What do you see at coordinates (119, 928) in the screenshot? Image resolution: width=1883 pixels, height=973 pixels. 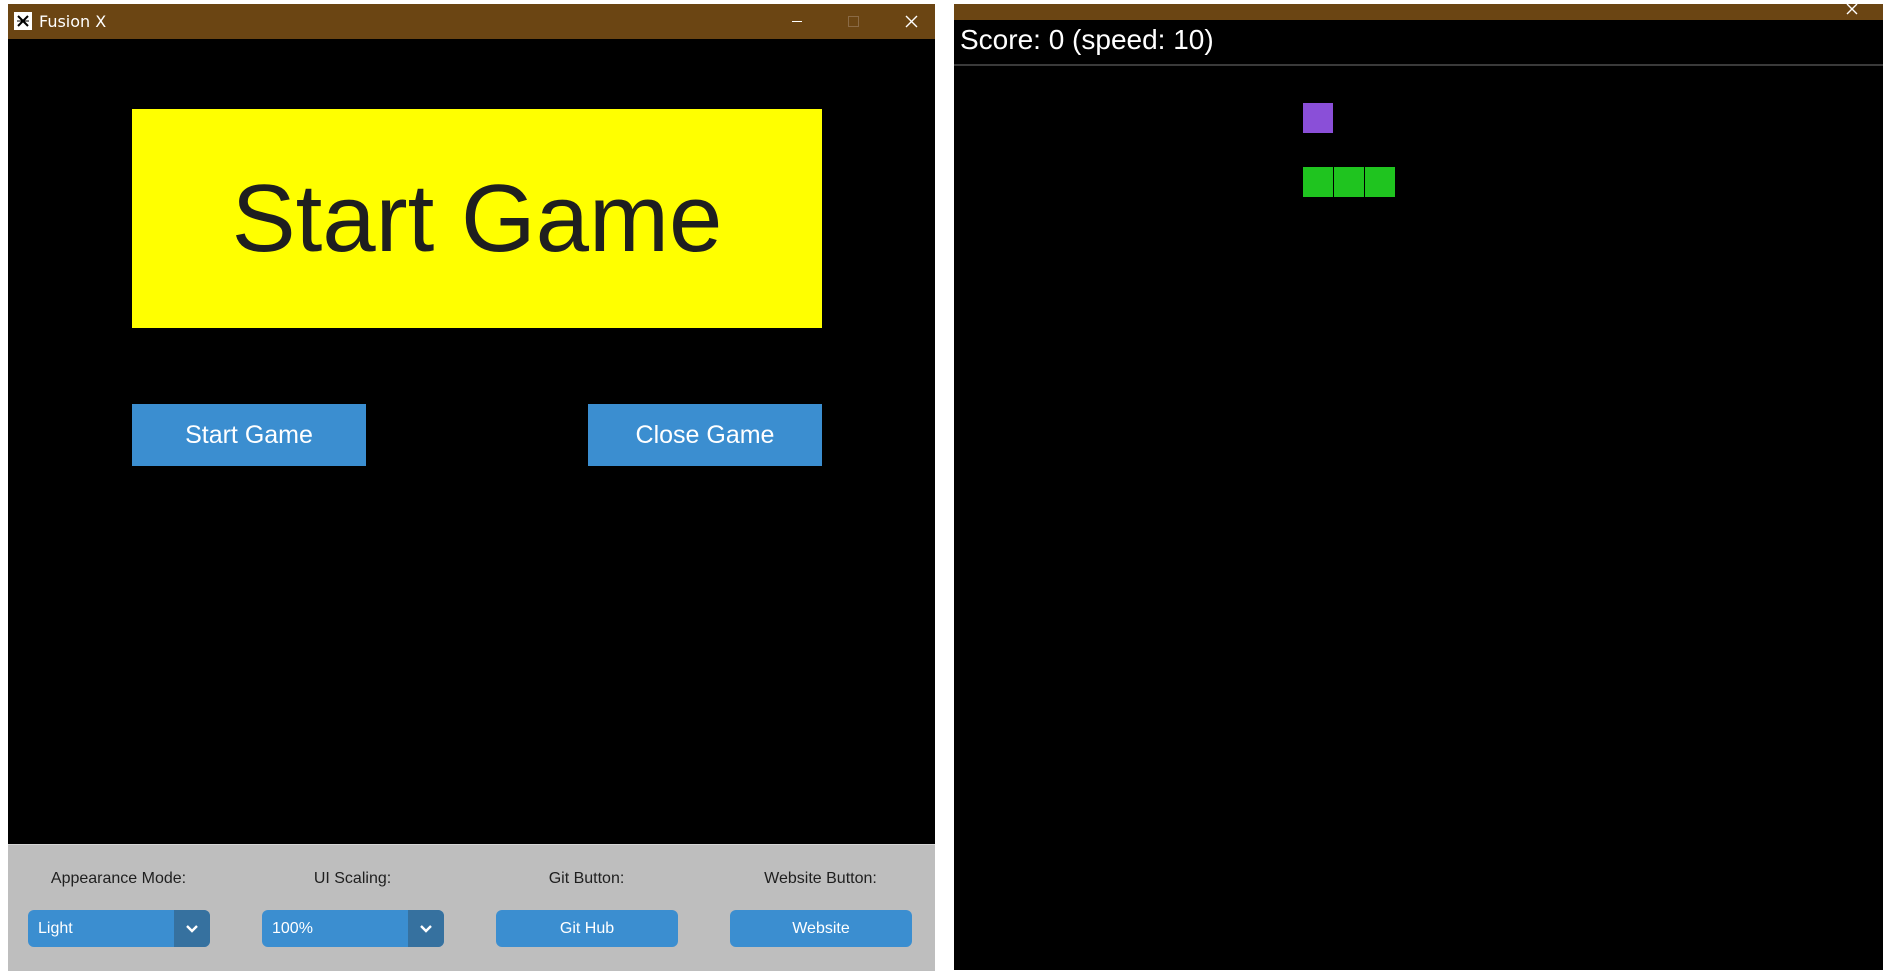 I see `appearance-mode-dropdown: Light` at bounding box center [119, 928].